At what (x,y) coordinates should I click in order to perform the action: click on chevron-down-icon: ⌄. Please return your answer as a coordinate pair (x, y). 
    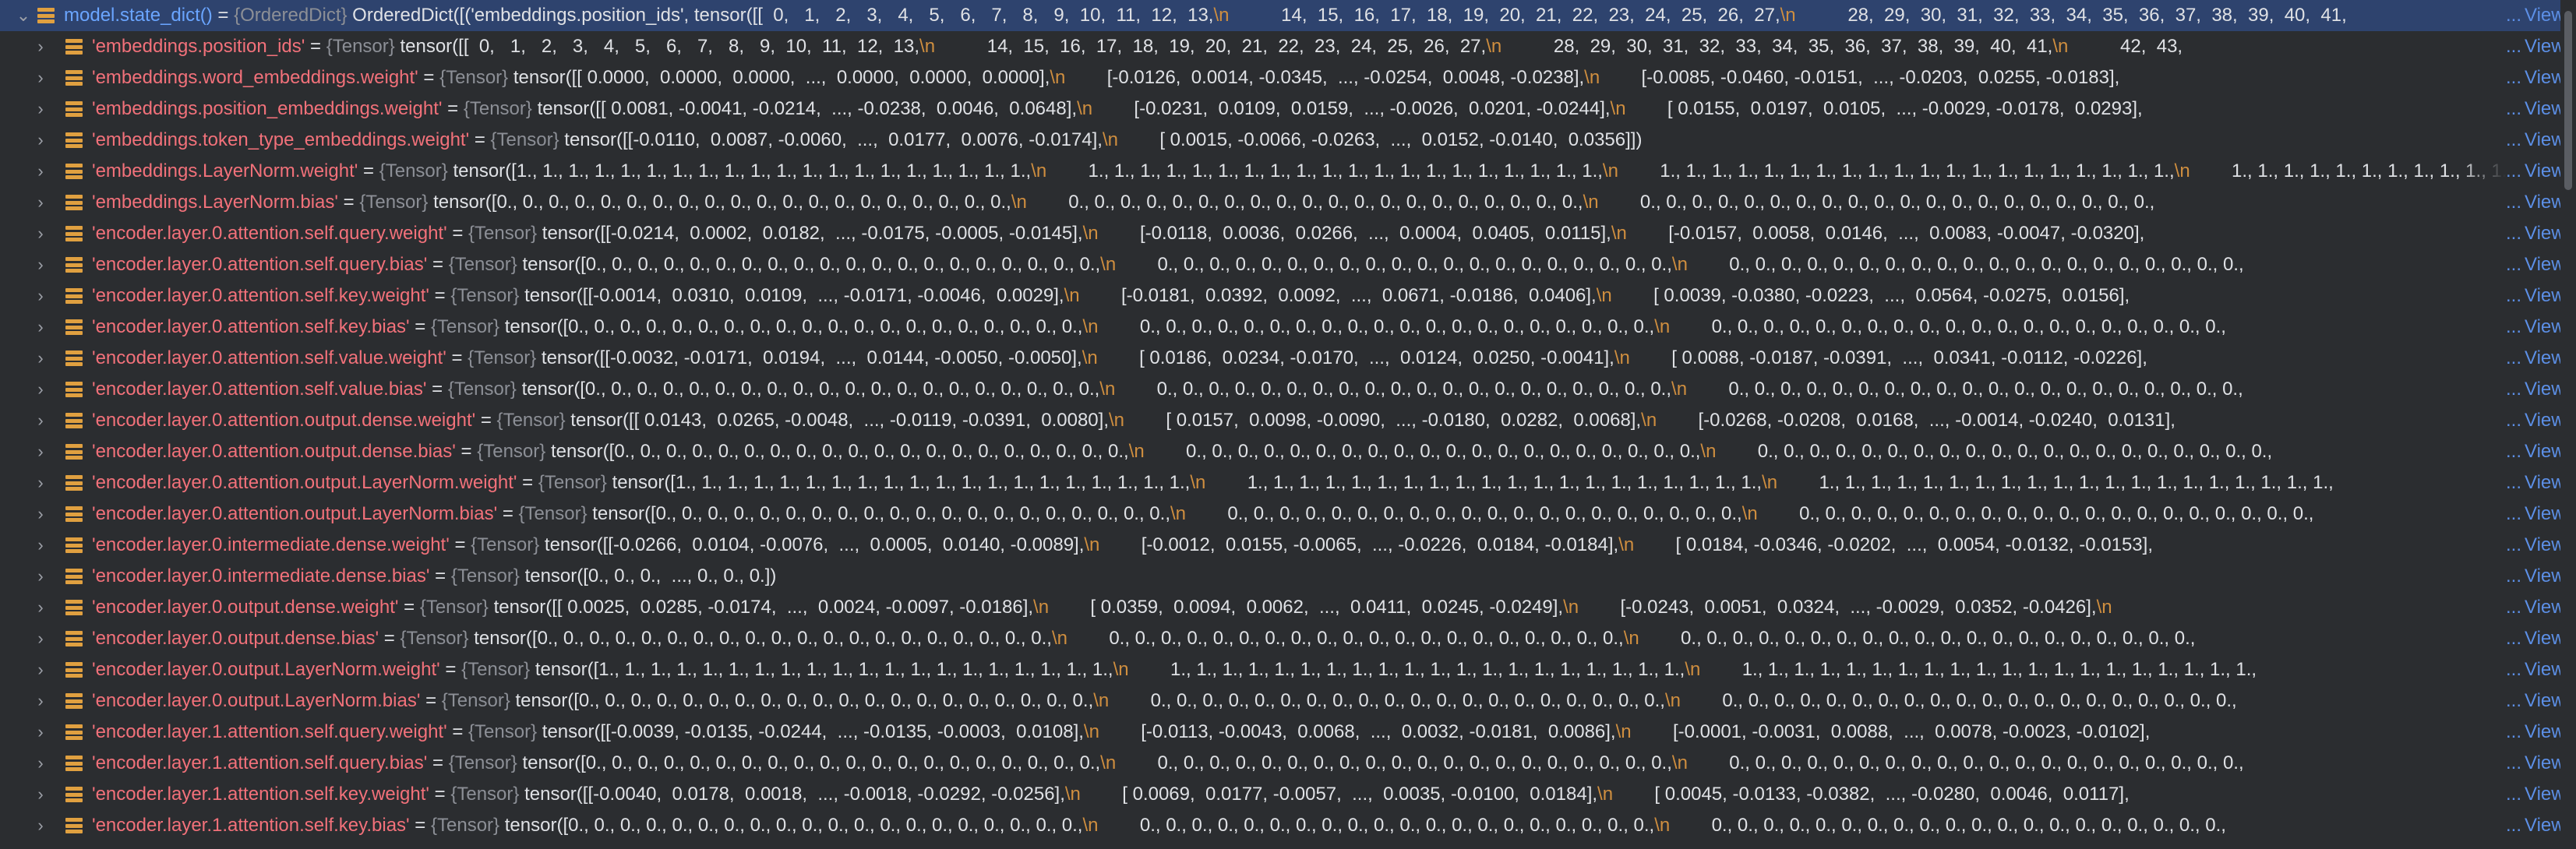
    Looking at the image, I should click on (23, 15).